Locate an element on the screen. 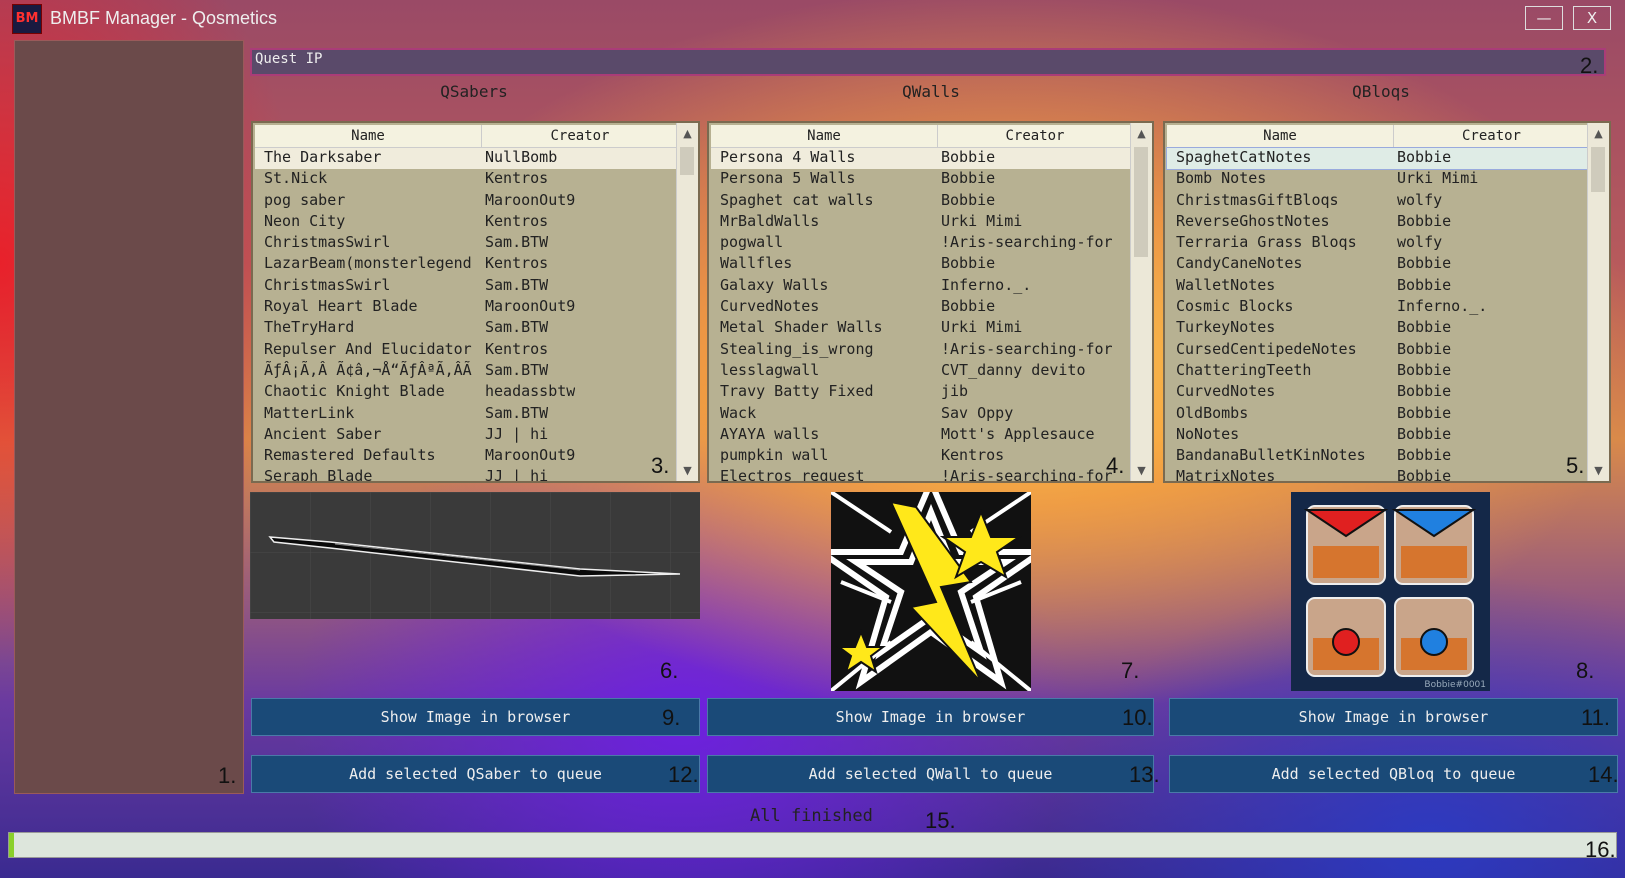 The width and height of the screenshot is (1625, 878). list-row: WalletNotes Bobbie is located at coordinates (1378, 286).